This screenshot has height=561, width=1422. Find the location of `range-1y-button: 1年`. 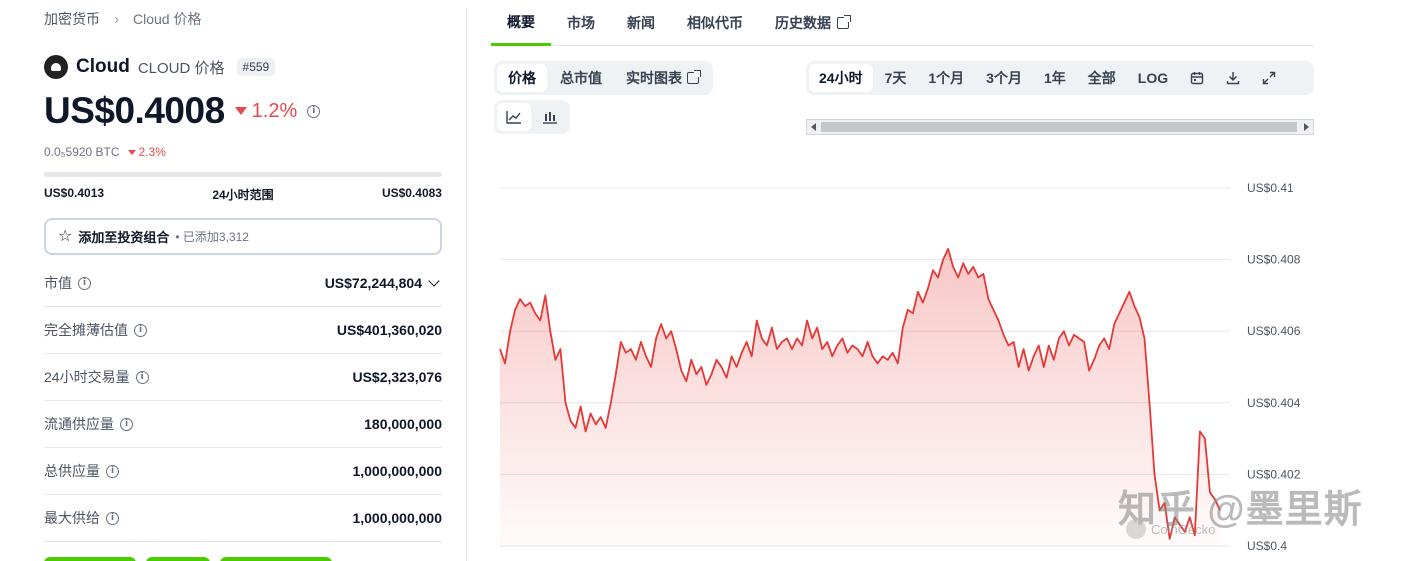

range-1y-button: 1年 is located at coordinates (1055, 78).